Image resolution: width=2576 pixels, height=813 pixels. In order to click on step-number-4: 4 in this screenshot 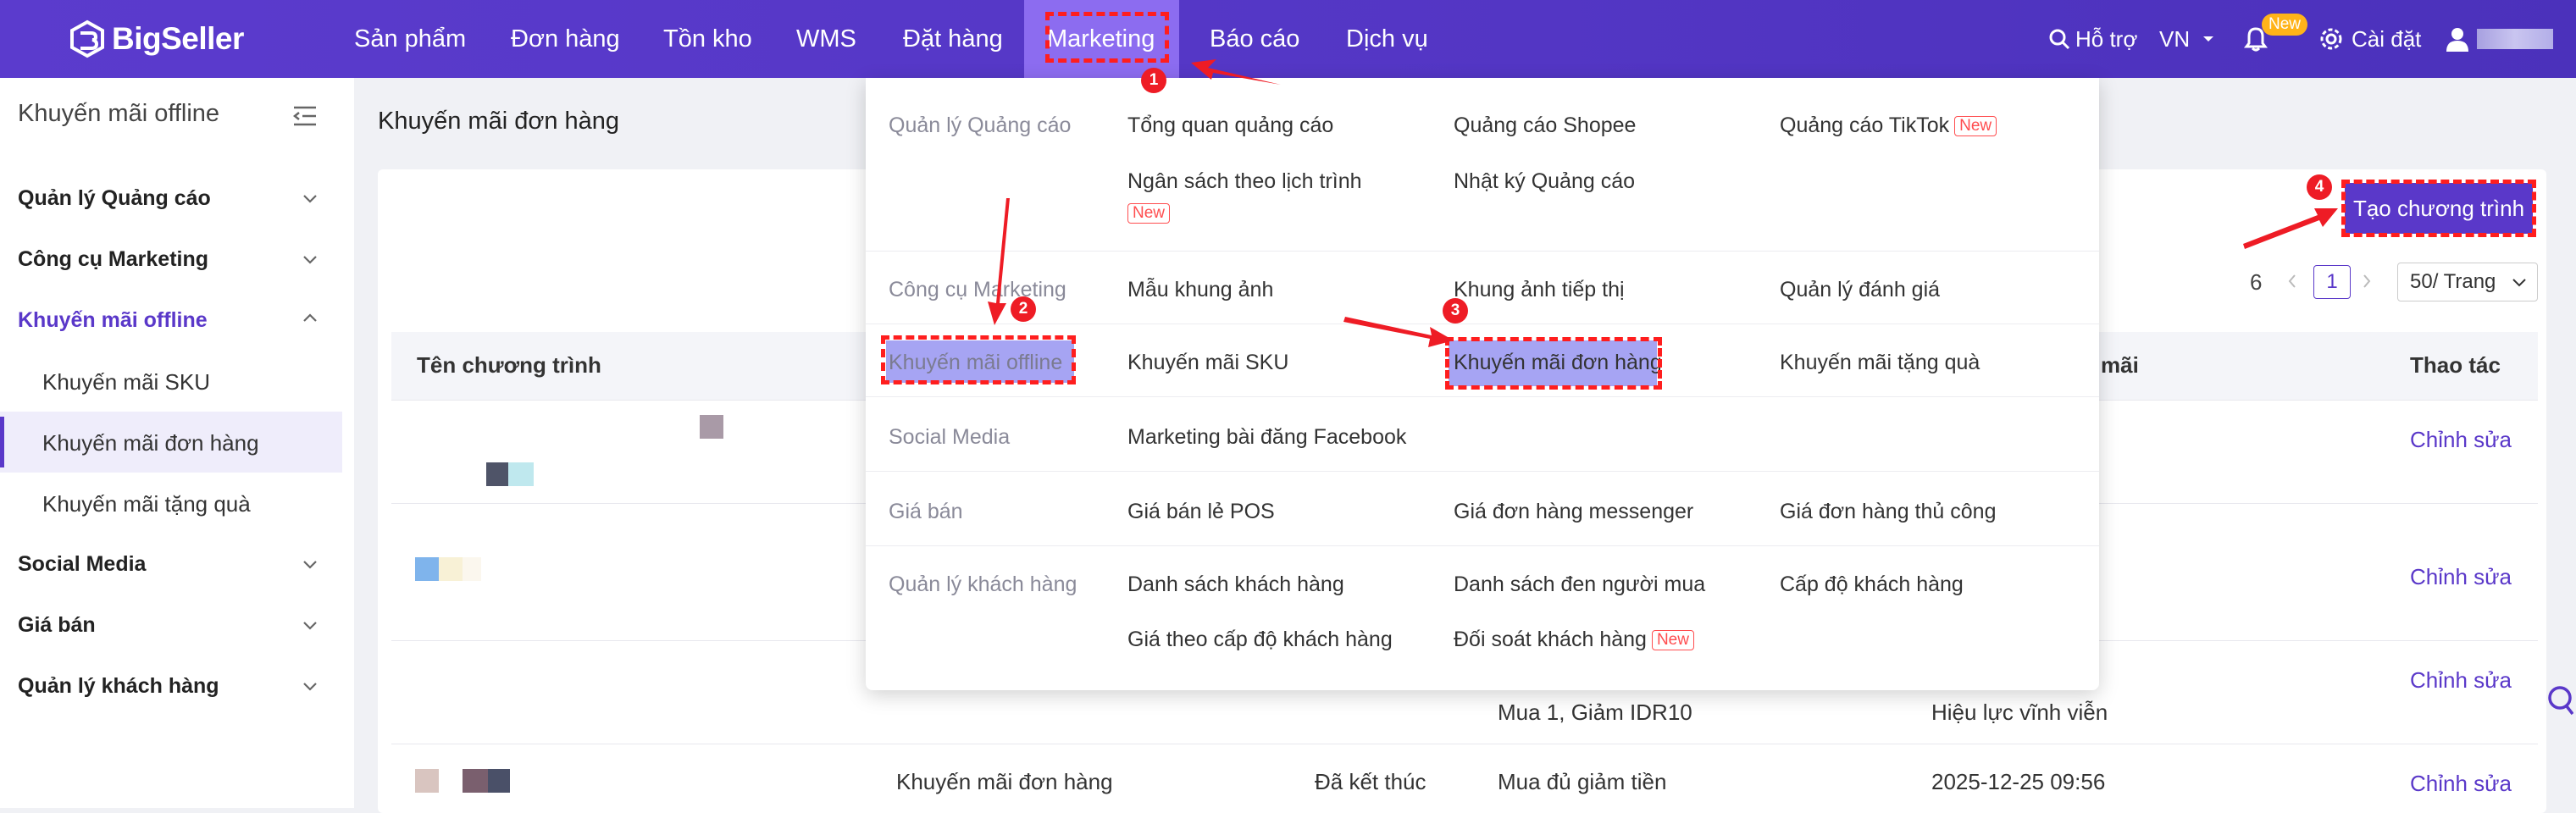, I will do `click(2319, 187)`.